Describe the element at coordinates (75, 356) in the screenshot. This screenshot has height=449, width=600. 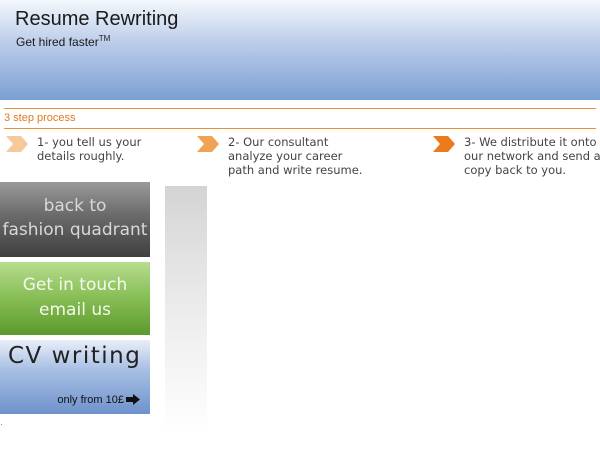
I see `cv-writing-title: CV writing` at that location.